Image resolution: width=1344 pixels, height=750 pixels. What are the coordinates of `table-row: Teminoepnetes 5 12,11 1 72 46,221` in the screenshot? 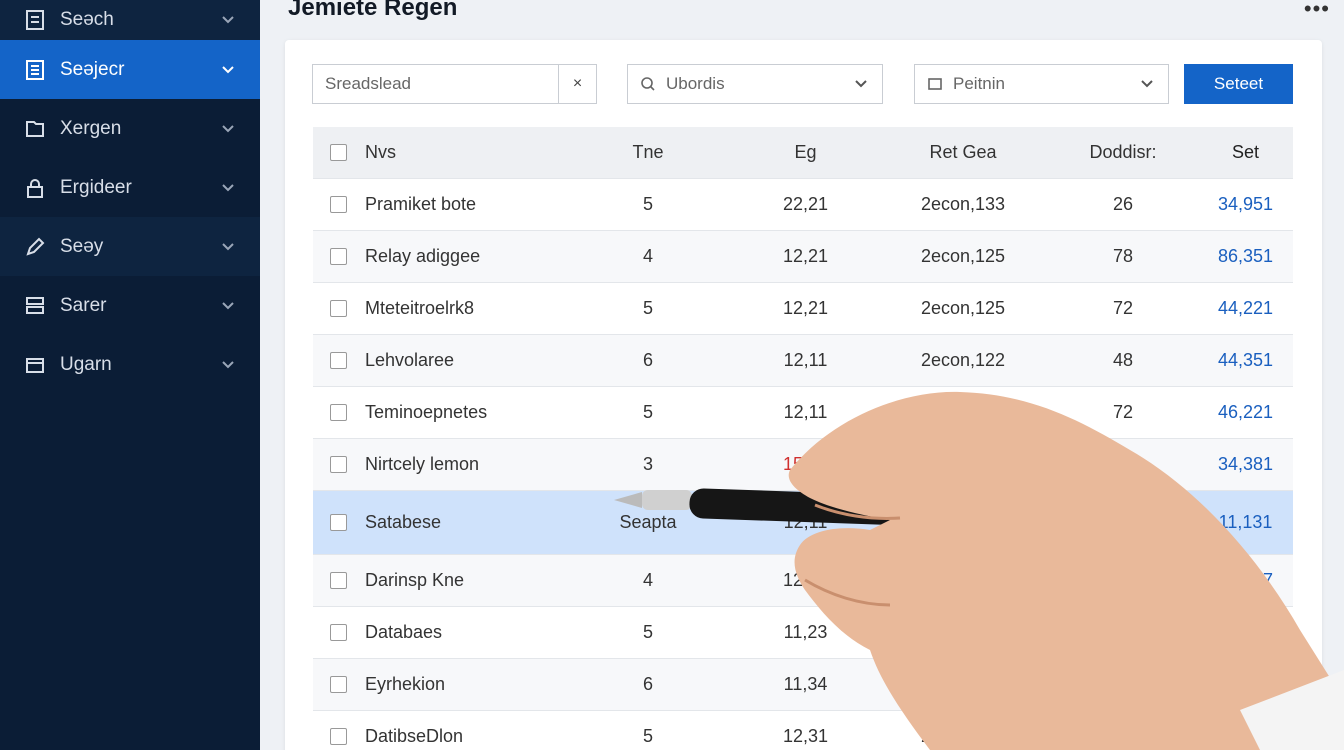 It's located at (803, 413).